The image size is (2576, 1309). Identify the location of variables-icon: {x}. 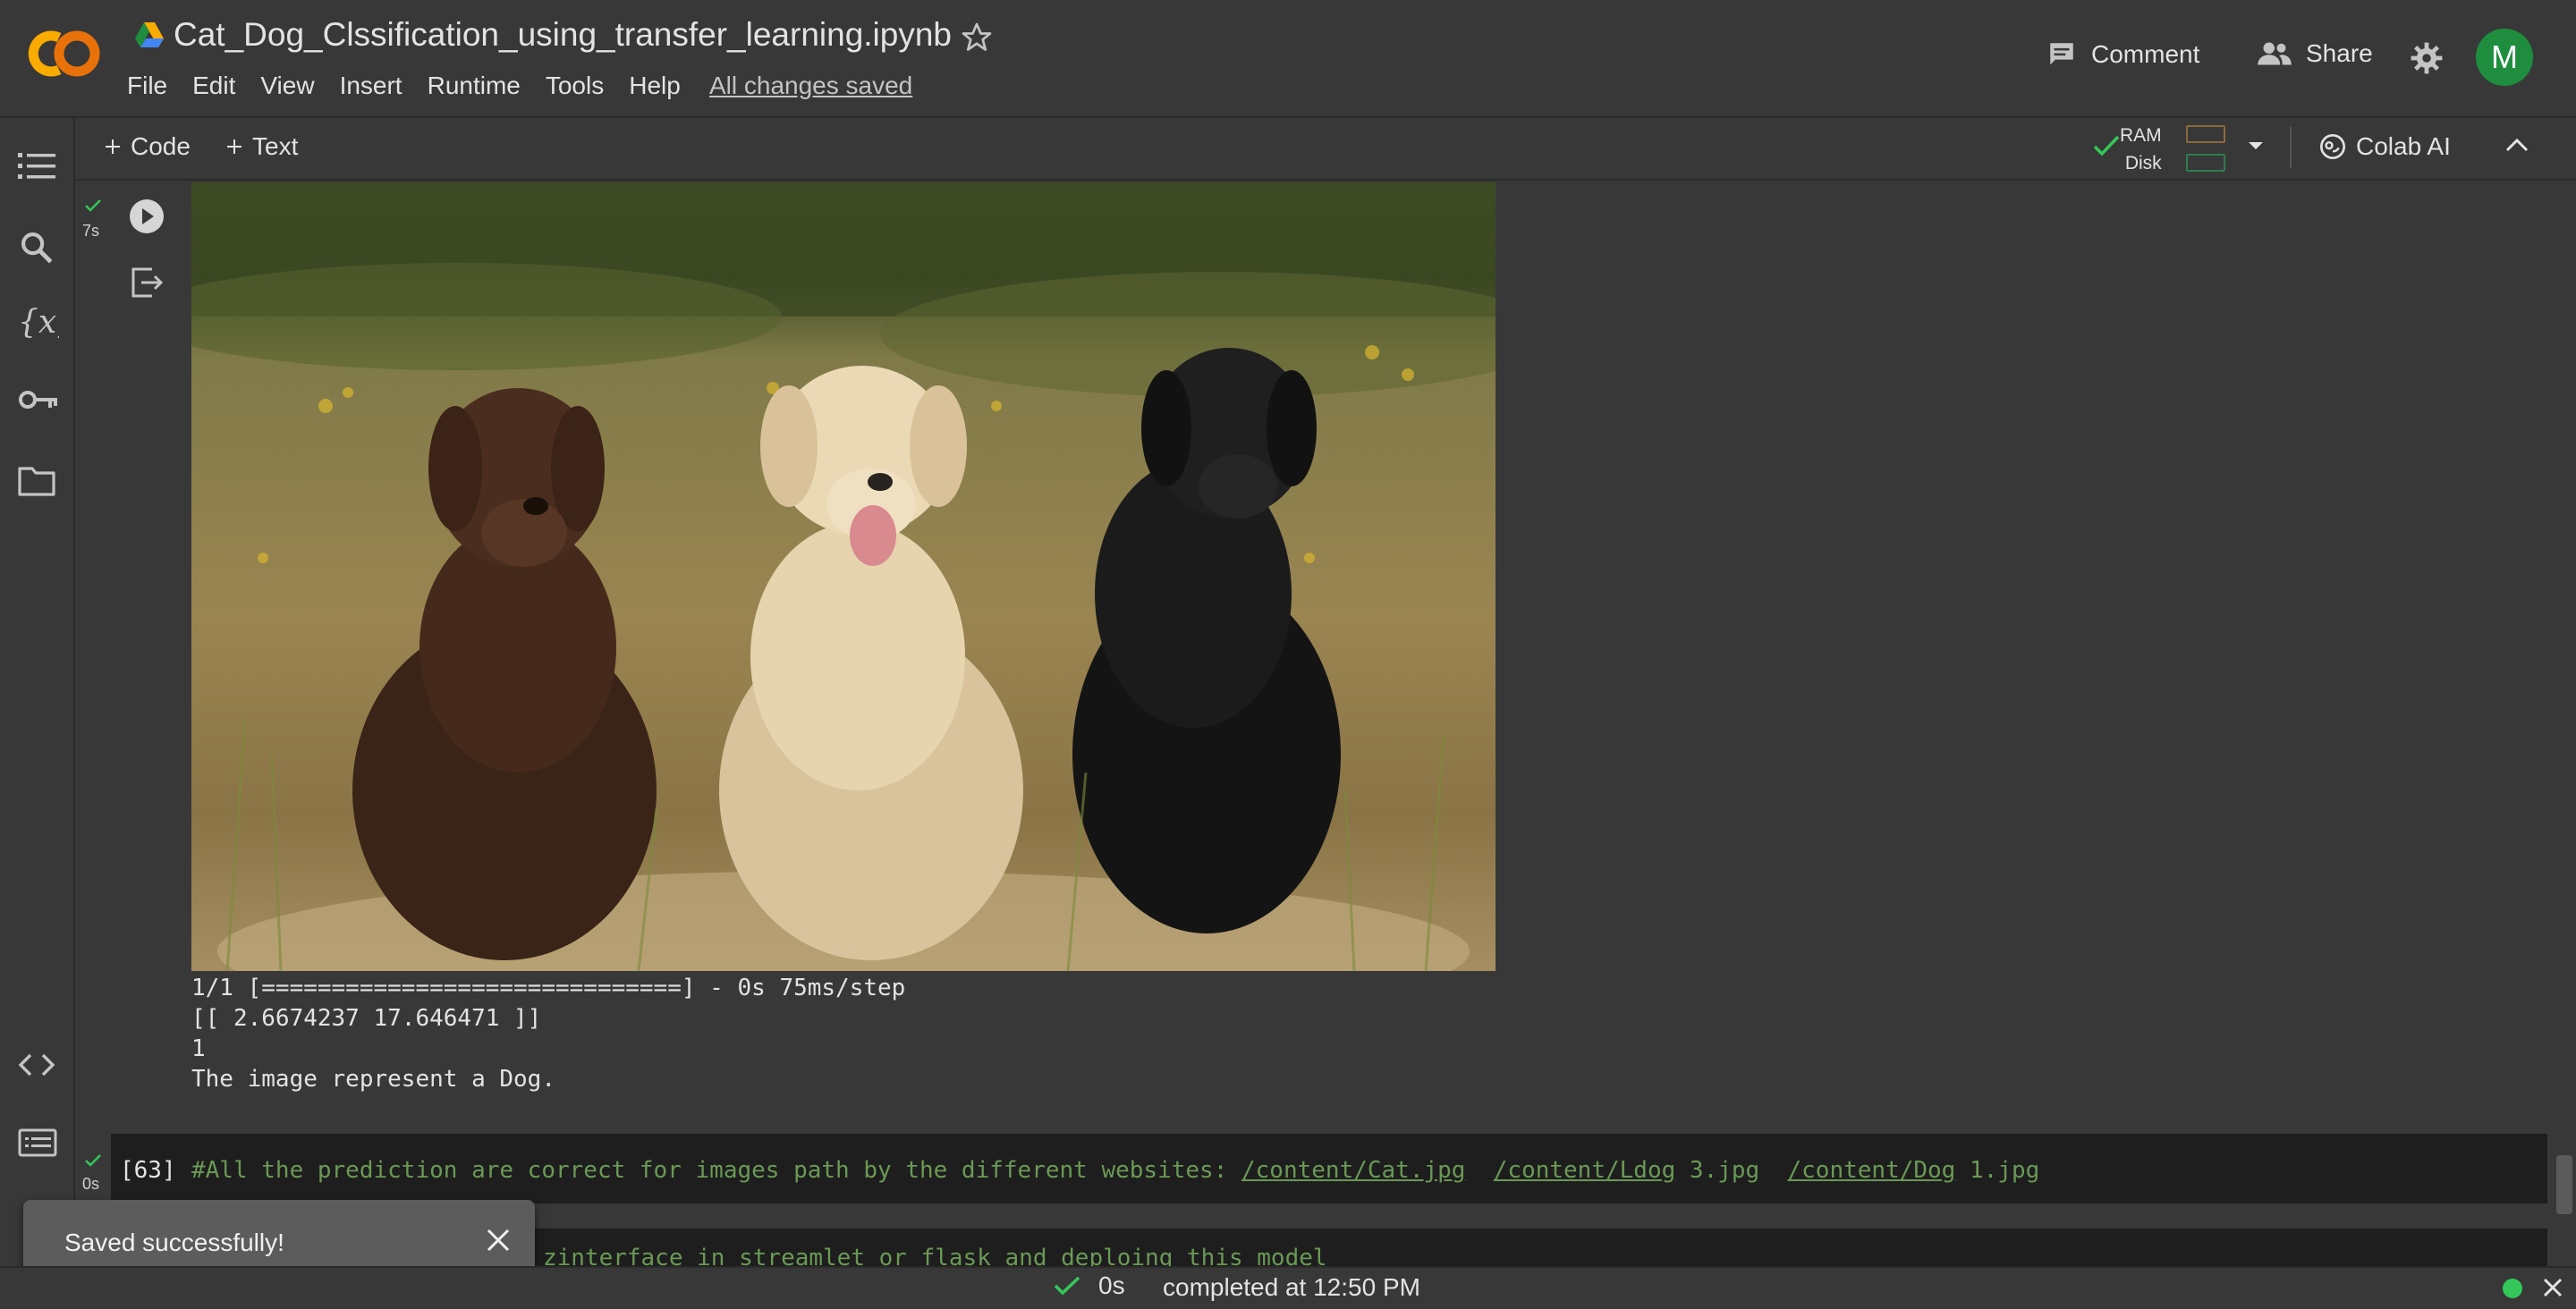
(38, 322).